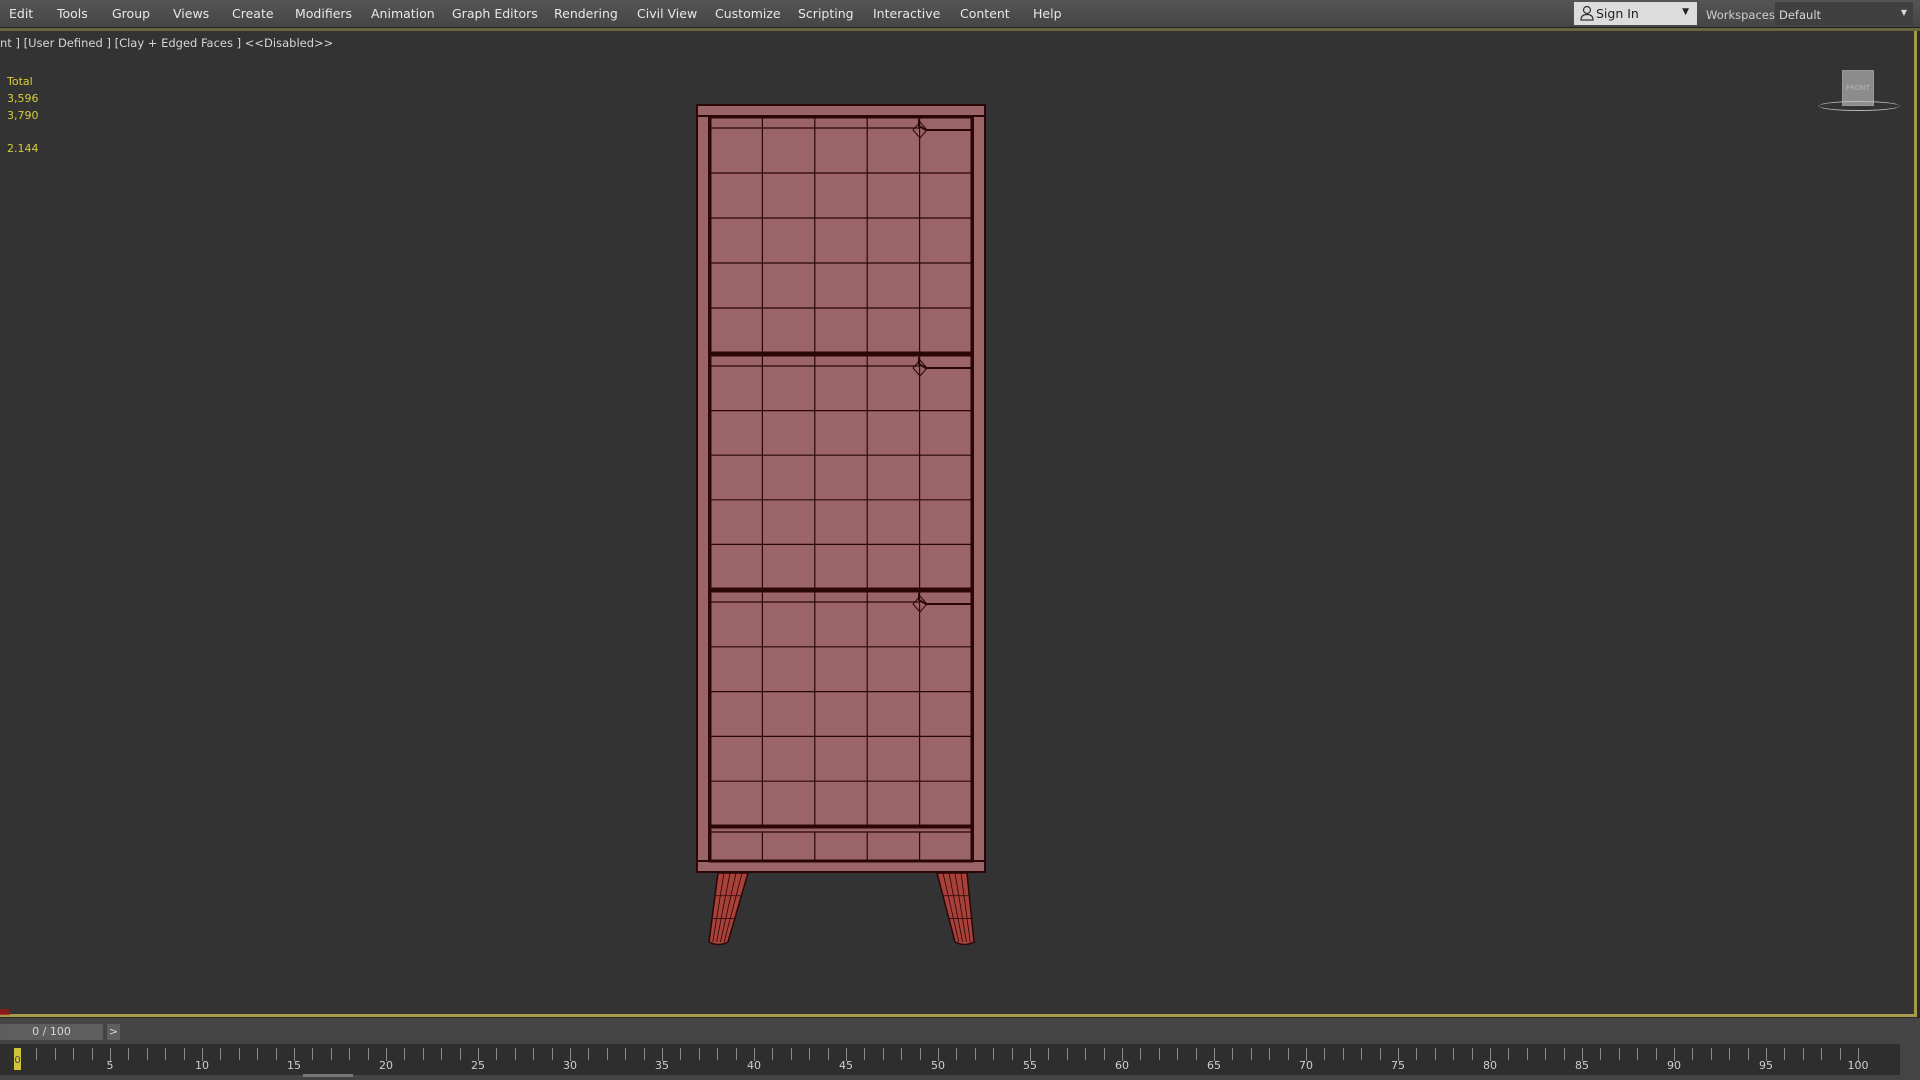  Describe the element at coordinates (728, 909) in the screenshot. I see `leg-left` at that location.